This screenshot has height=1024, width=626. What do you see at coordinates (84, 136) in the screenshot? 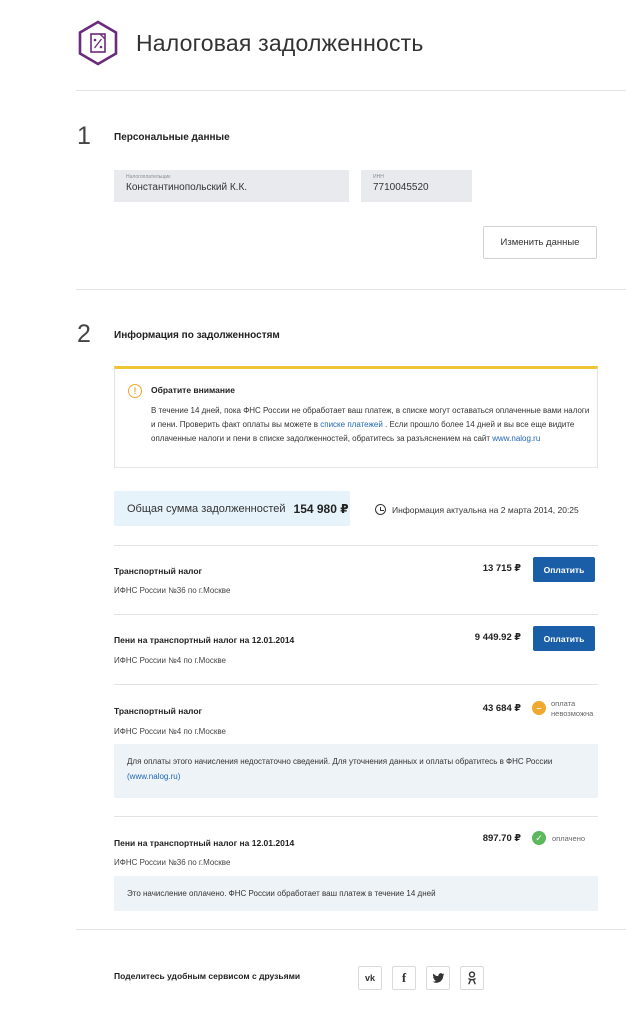
I see `step-number-1: 1` at bounding box center [84, 136].